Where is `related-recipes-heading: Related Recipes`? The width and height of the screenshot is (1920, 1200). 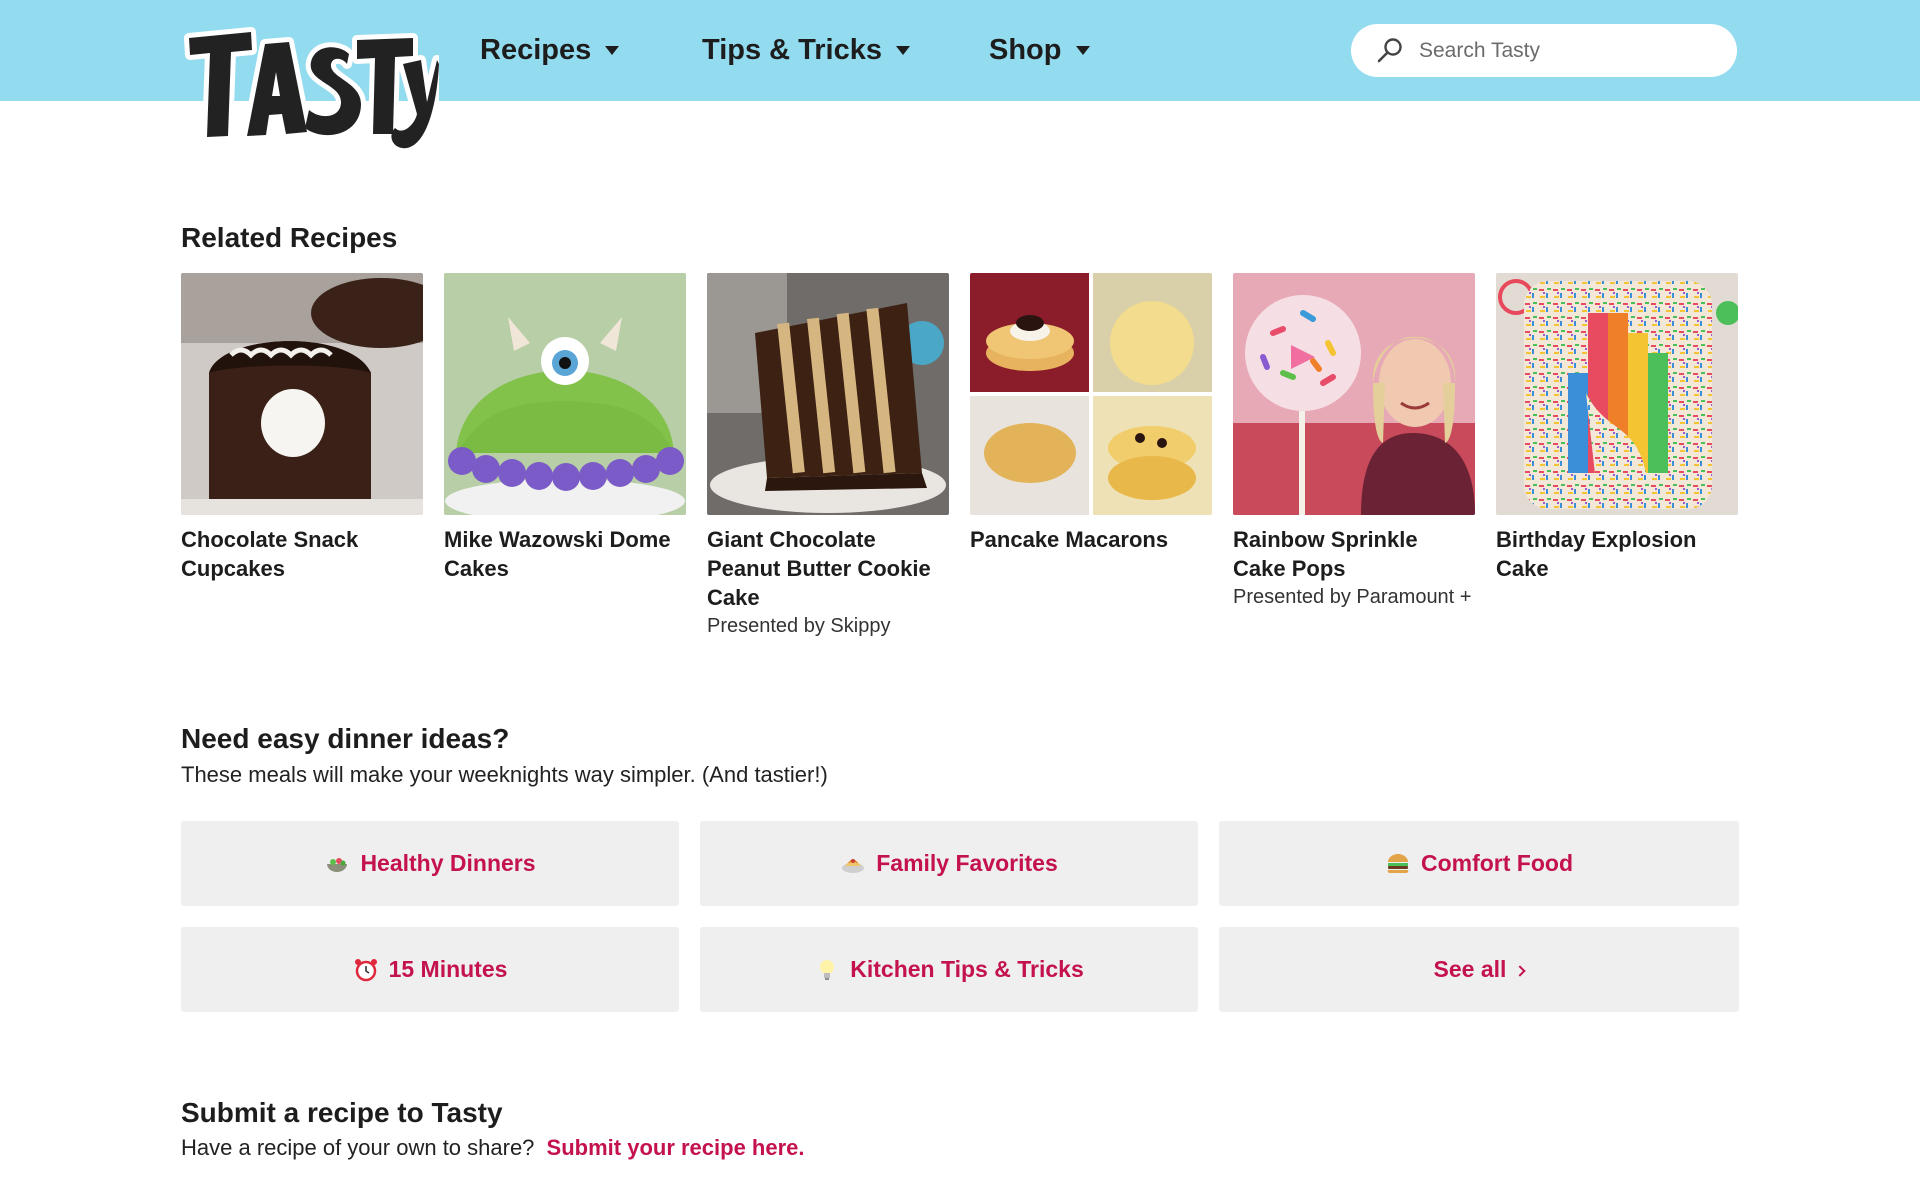 related-recipes-heading: Related Recipes is located at coordinates (289, 237).